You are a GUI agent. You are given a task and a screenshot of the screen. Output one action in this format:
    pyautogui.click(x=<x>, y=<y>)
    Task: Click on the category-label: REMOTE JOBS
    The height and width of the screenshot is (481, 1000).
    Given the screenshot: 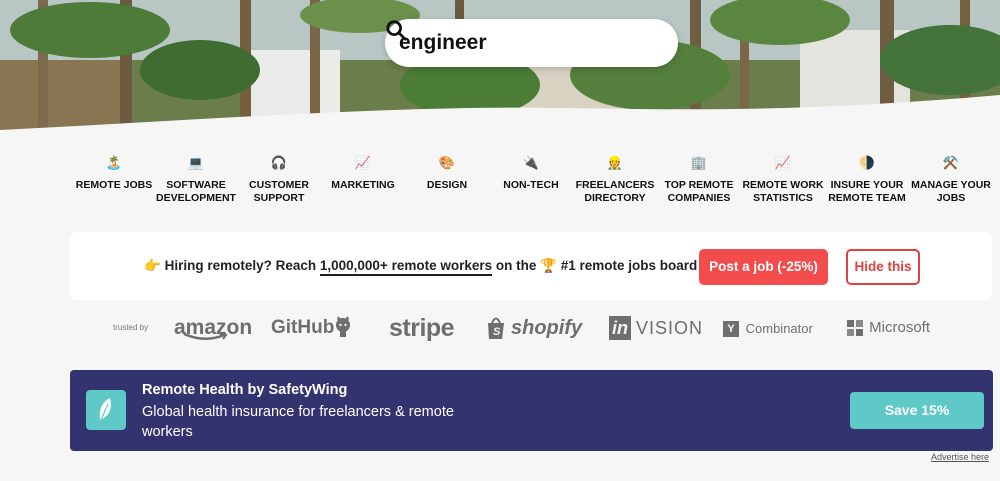 What is the action you would take?
    pyautogui.click(x=114, y=185)
    